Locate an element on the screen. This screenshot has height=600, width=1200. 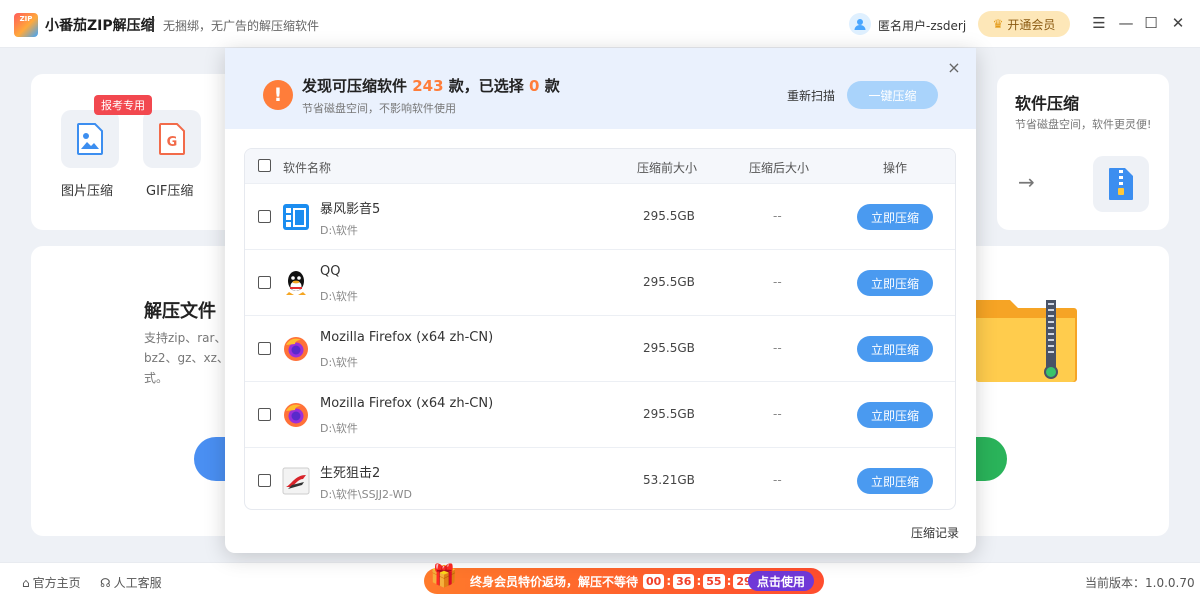
arrow-right-icon: → is located at coordinates (1026, 182).